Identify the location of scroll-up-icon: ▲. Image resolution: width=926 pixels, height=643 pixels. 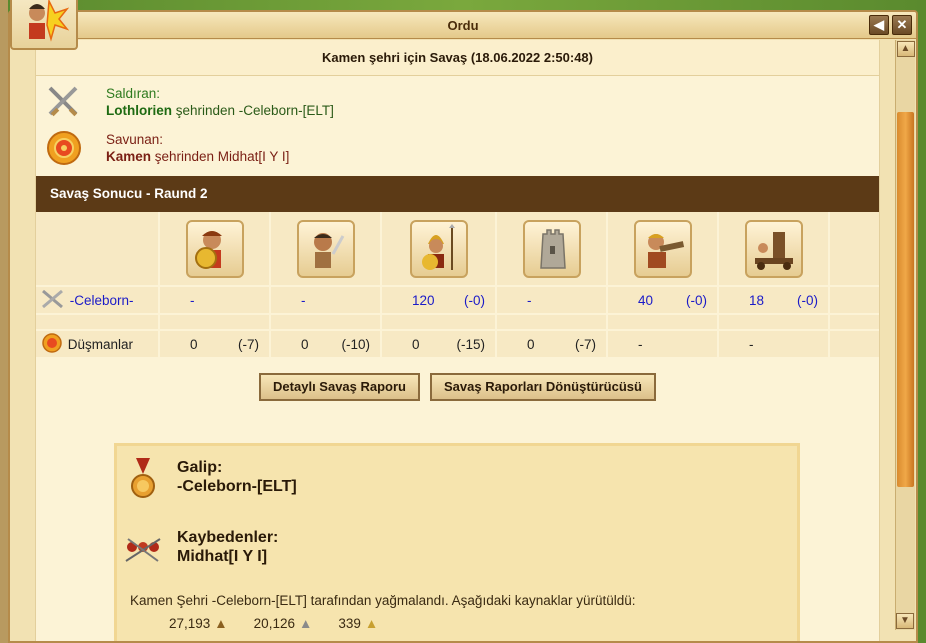
(905, 49).